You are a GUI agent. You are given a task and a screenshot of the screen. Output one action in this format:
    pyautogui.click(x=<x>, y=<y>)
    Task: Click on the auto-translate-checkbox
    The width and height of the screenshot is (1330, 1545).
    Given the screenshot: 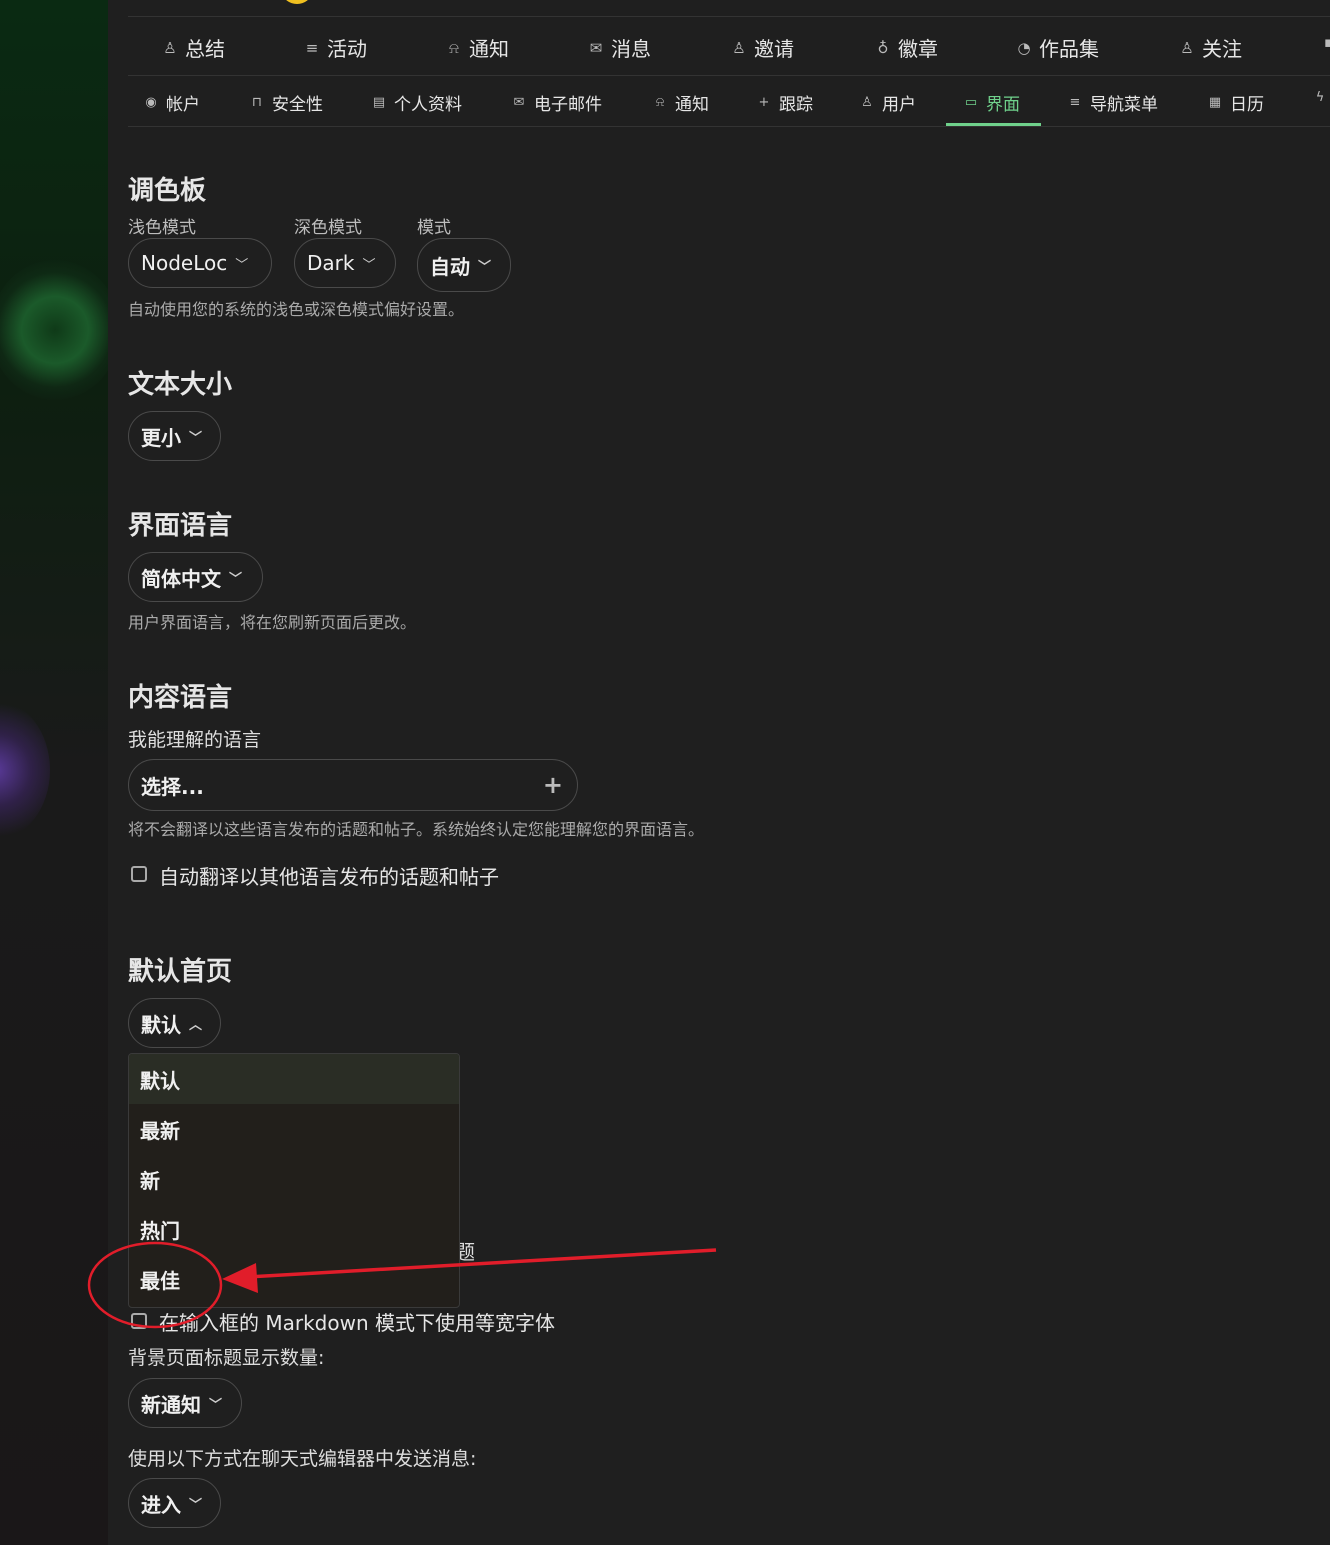 What is the action you would take?
    pyautogui.click(x=139, y=874)
    